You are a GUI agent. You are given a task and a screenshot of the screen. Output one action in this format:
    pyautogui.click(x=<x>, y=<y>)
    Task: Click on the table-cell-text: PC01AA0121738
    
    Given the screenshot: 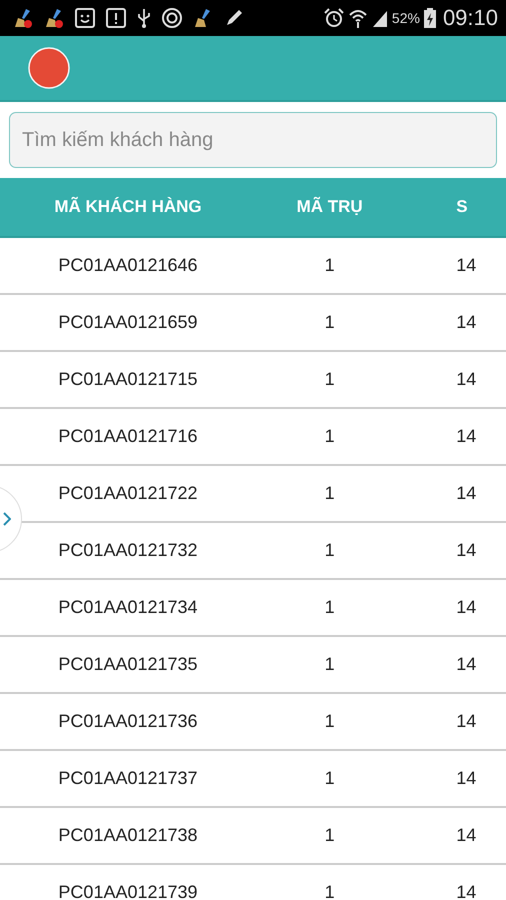 What is the action you would take?
    pyautogui.click(x=128, y=835)
    